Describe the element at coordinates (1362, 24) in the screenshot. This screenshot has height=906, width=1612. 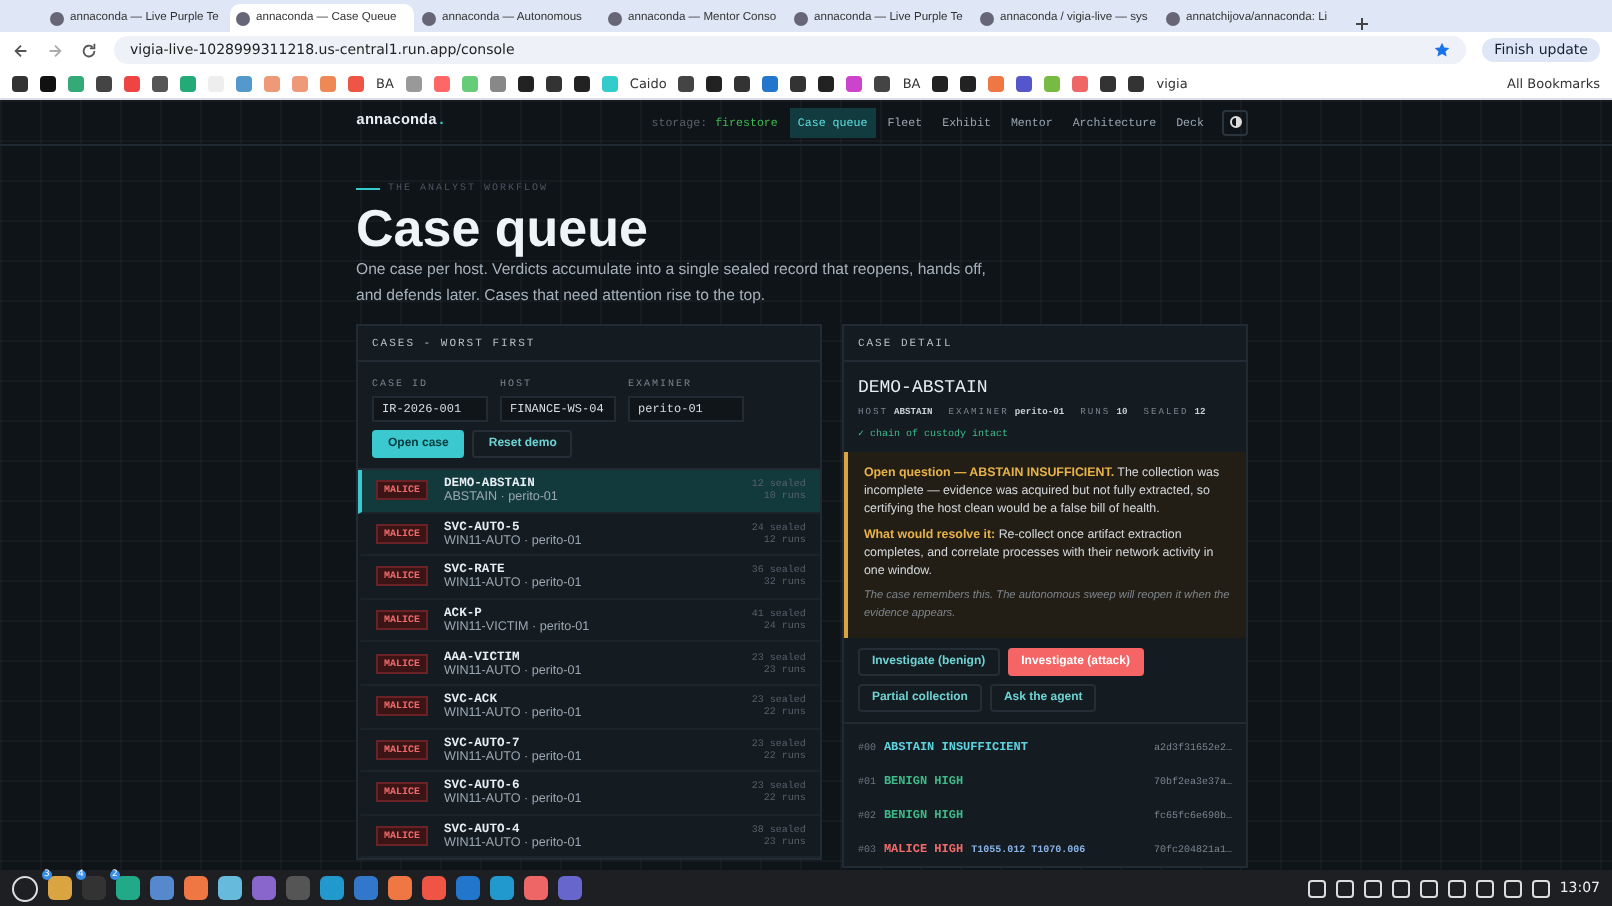
I see `plus-icon` at that location.